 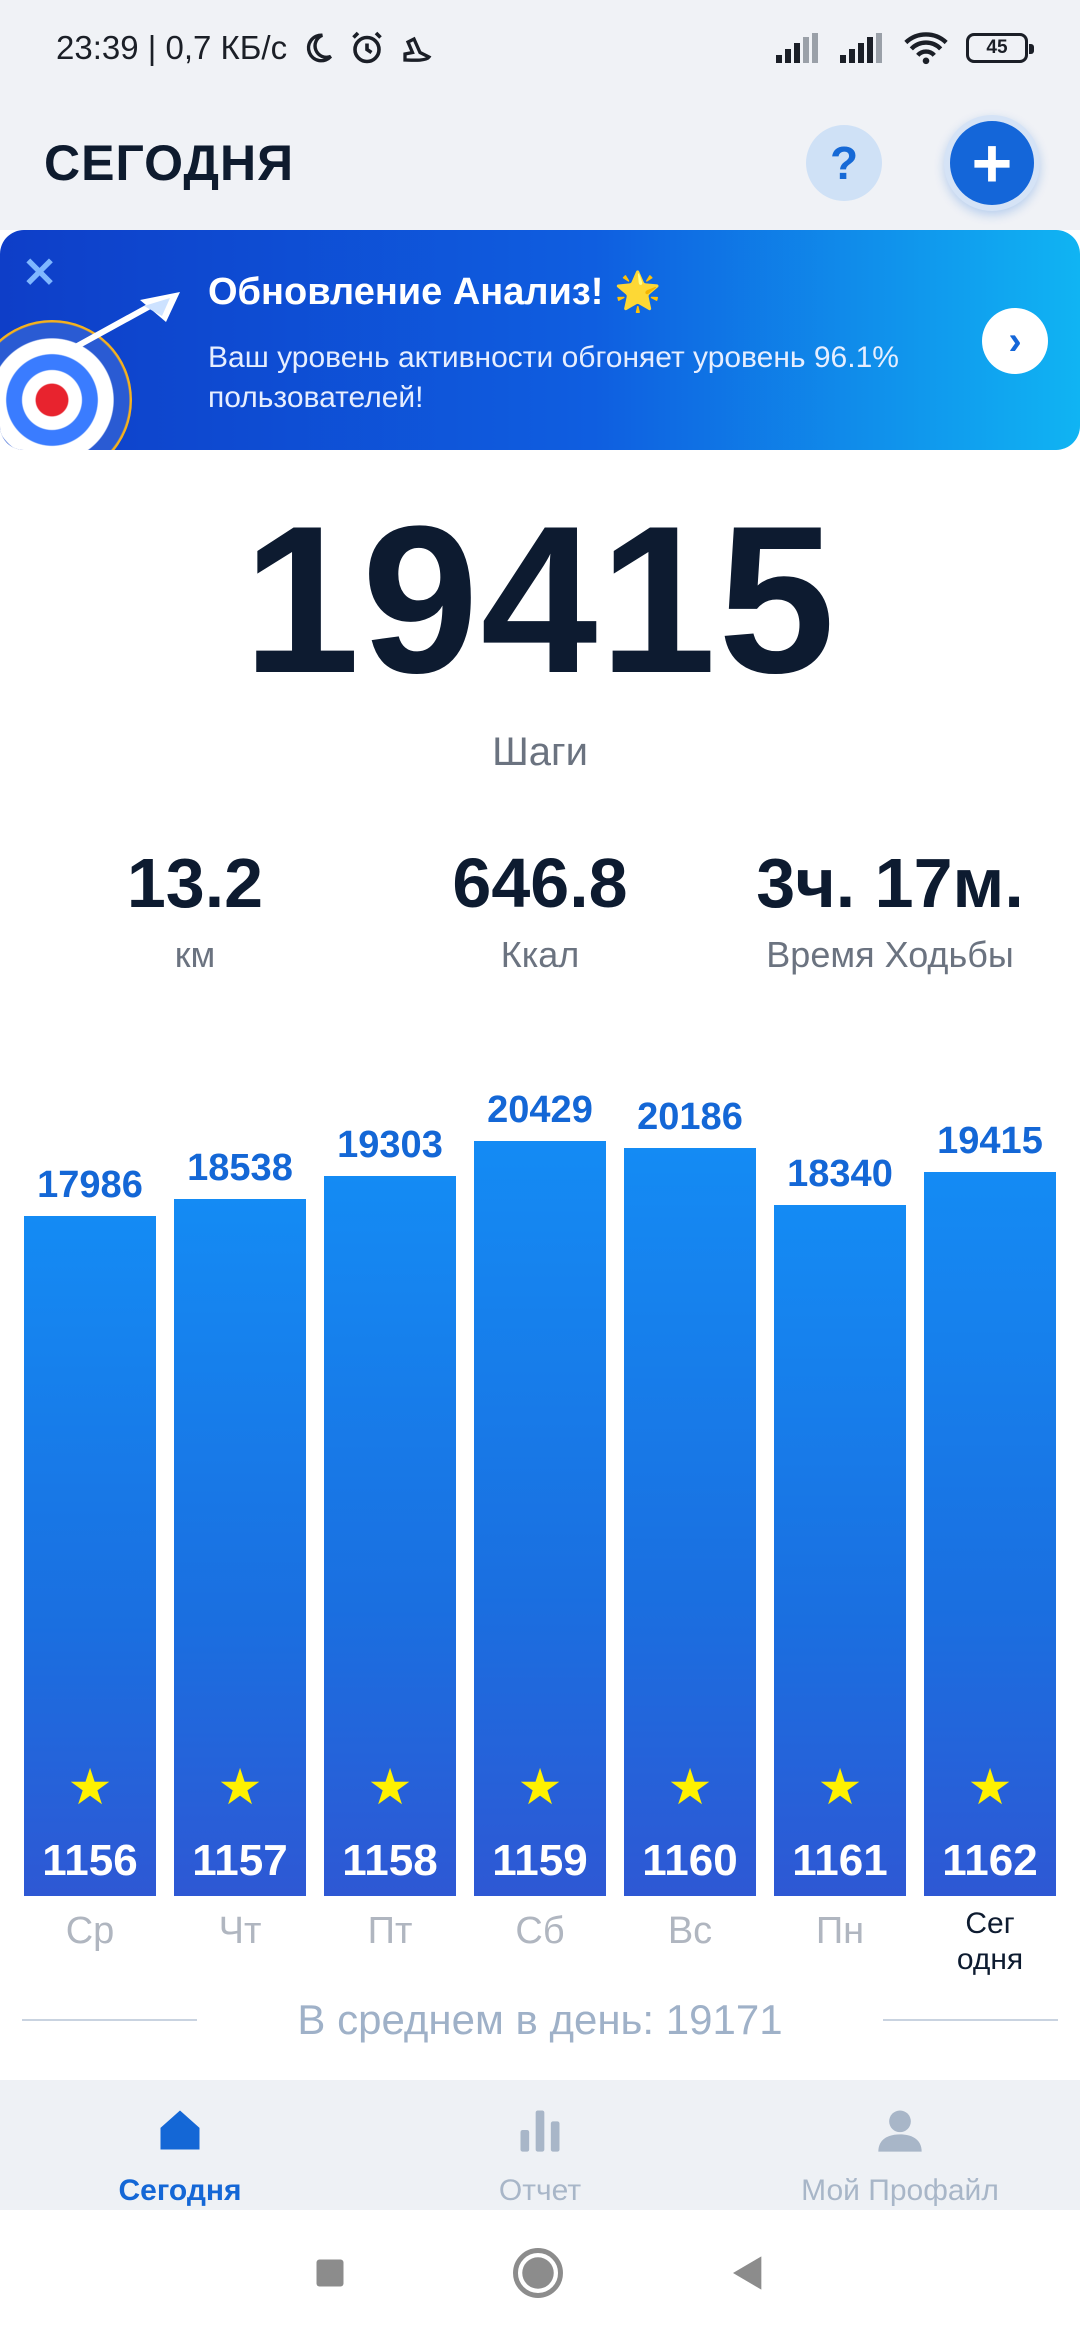 What do you see at coordinates (923, 163) in the screenshot?
I see `header-actions: ? +` at bounding box center [923, 163].